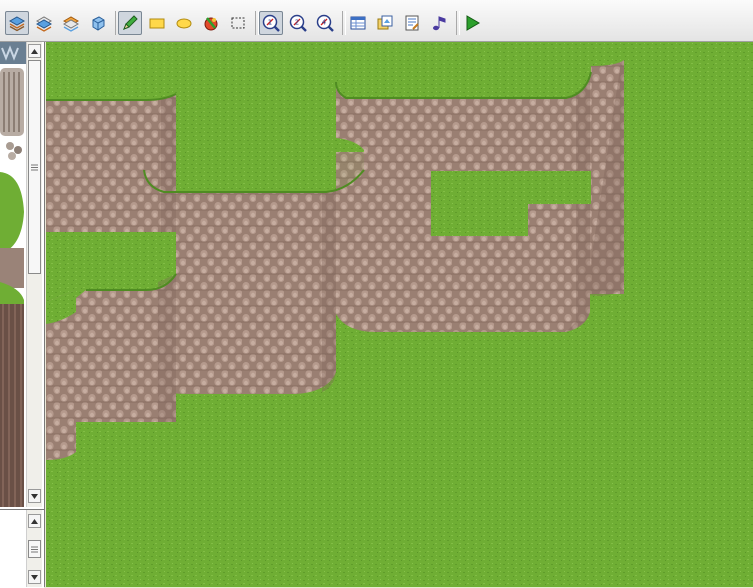  I want to click on svg-text: 1, so click(270, 23).